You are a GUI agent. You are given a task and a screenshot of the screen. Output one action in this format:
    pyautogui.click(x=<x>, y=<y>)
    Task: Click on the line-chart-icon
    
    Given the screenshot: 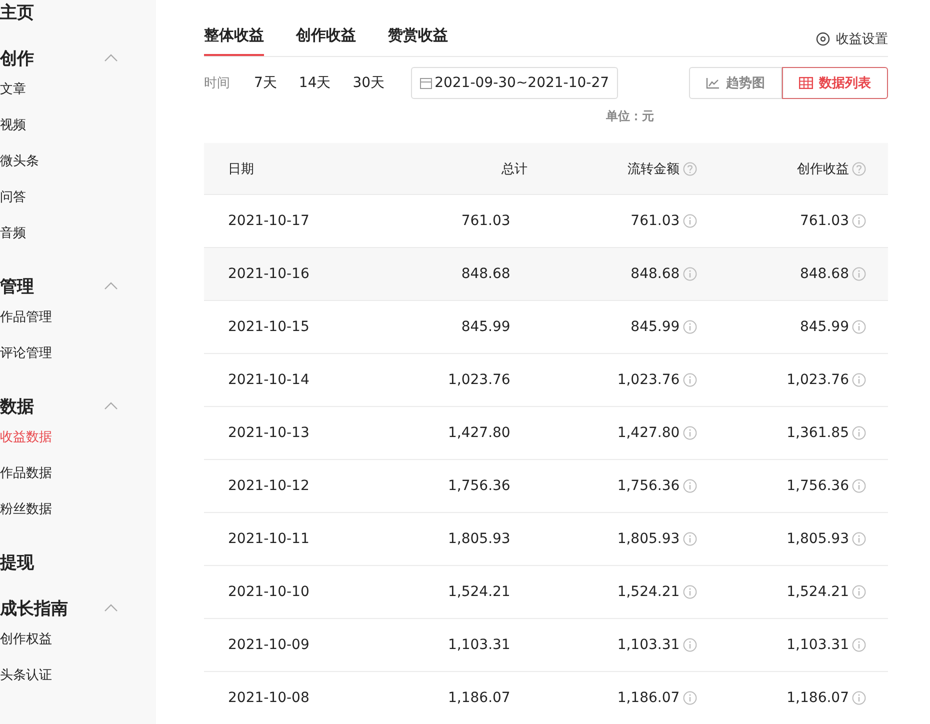 What is the action you would take?
    pyautogui.click(x=713, y=83)
    